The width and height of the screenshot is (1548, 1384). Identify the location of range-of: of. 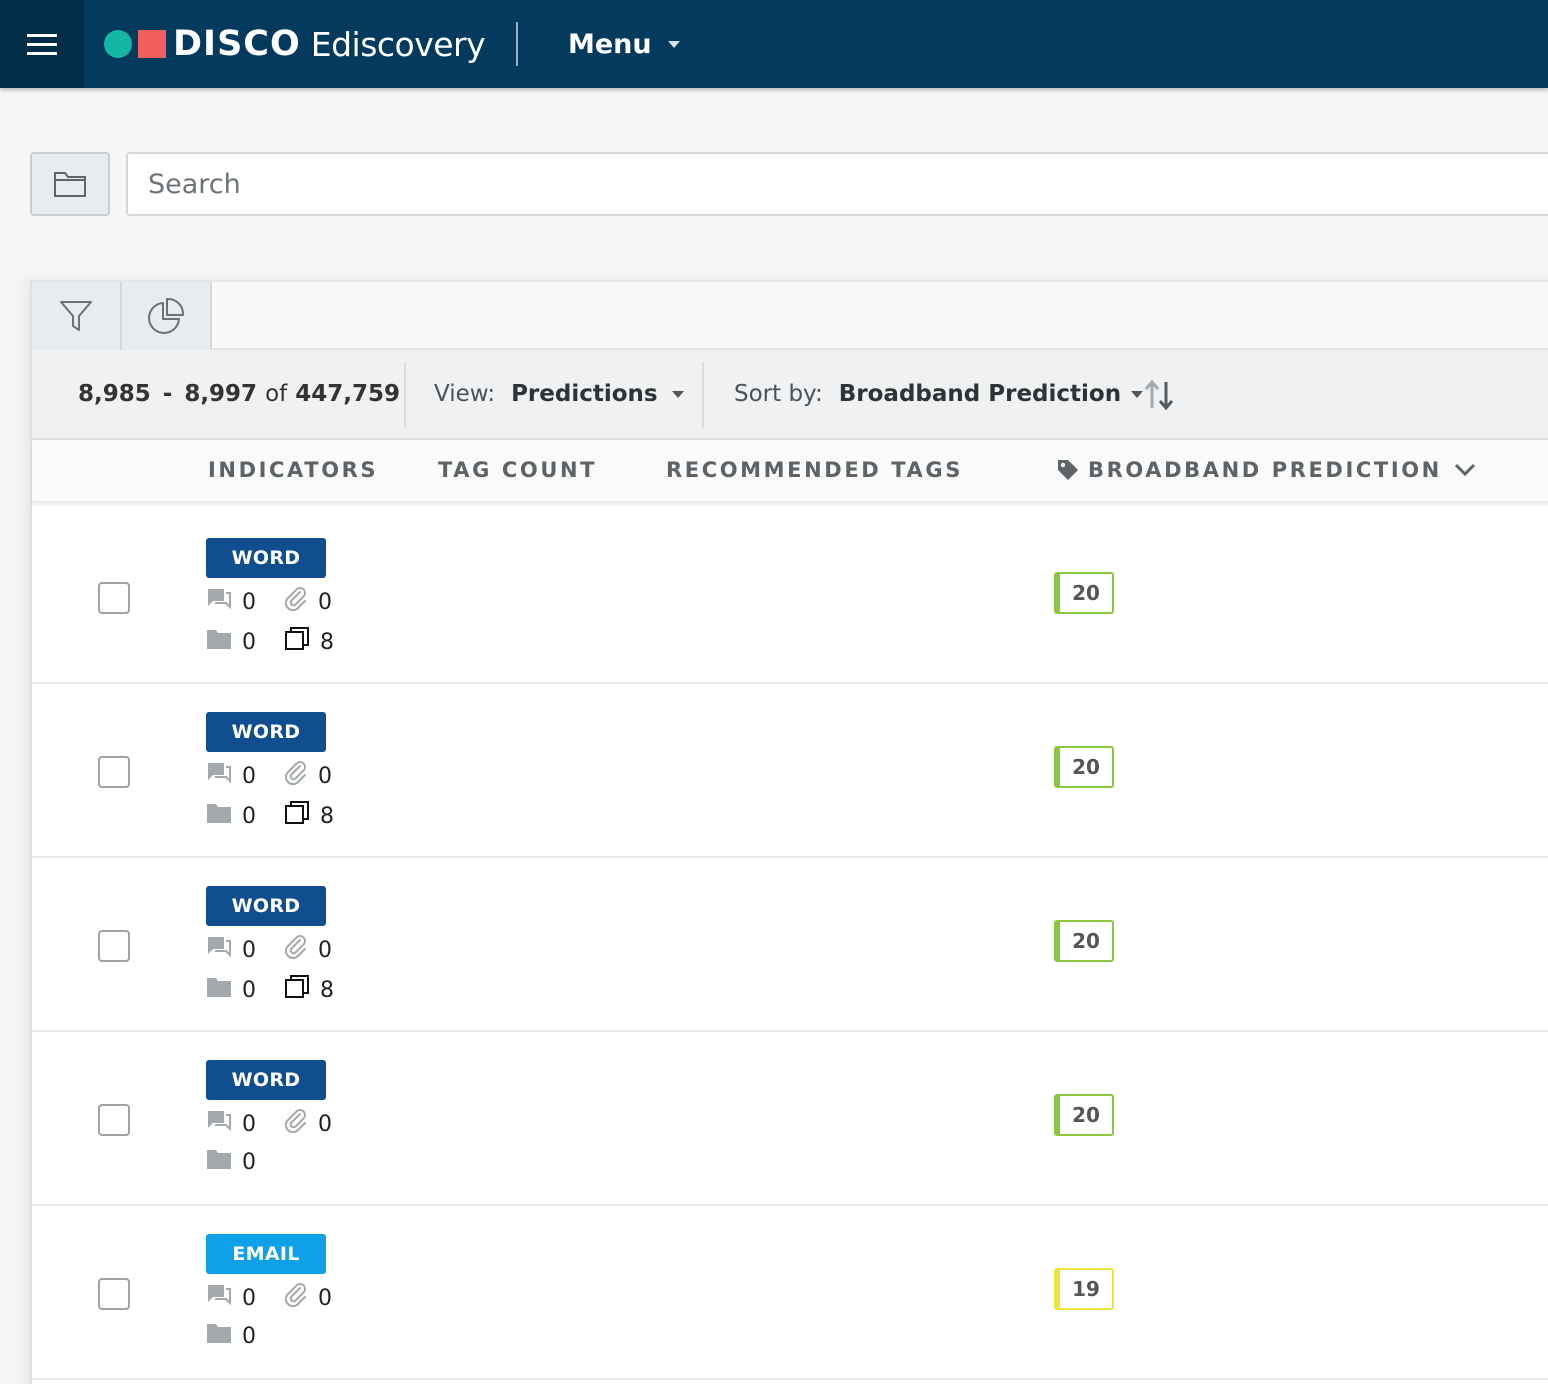
(276, 394).